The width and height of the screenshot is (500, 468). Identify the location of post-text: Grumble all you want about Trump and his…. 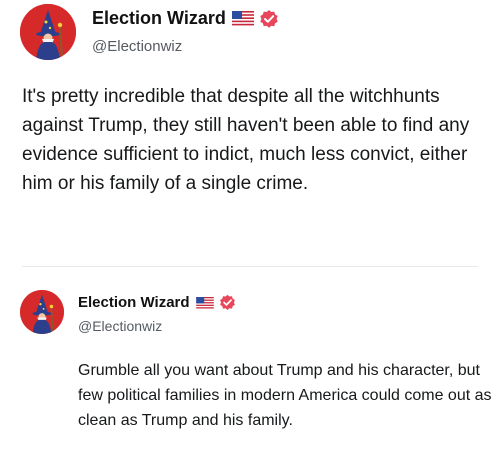
(285, 395).